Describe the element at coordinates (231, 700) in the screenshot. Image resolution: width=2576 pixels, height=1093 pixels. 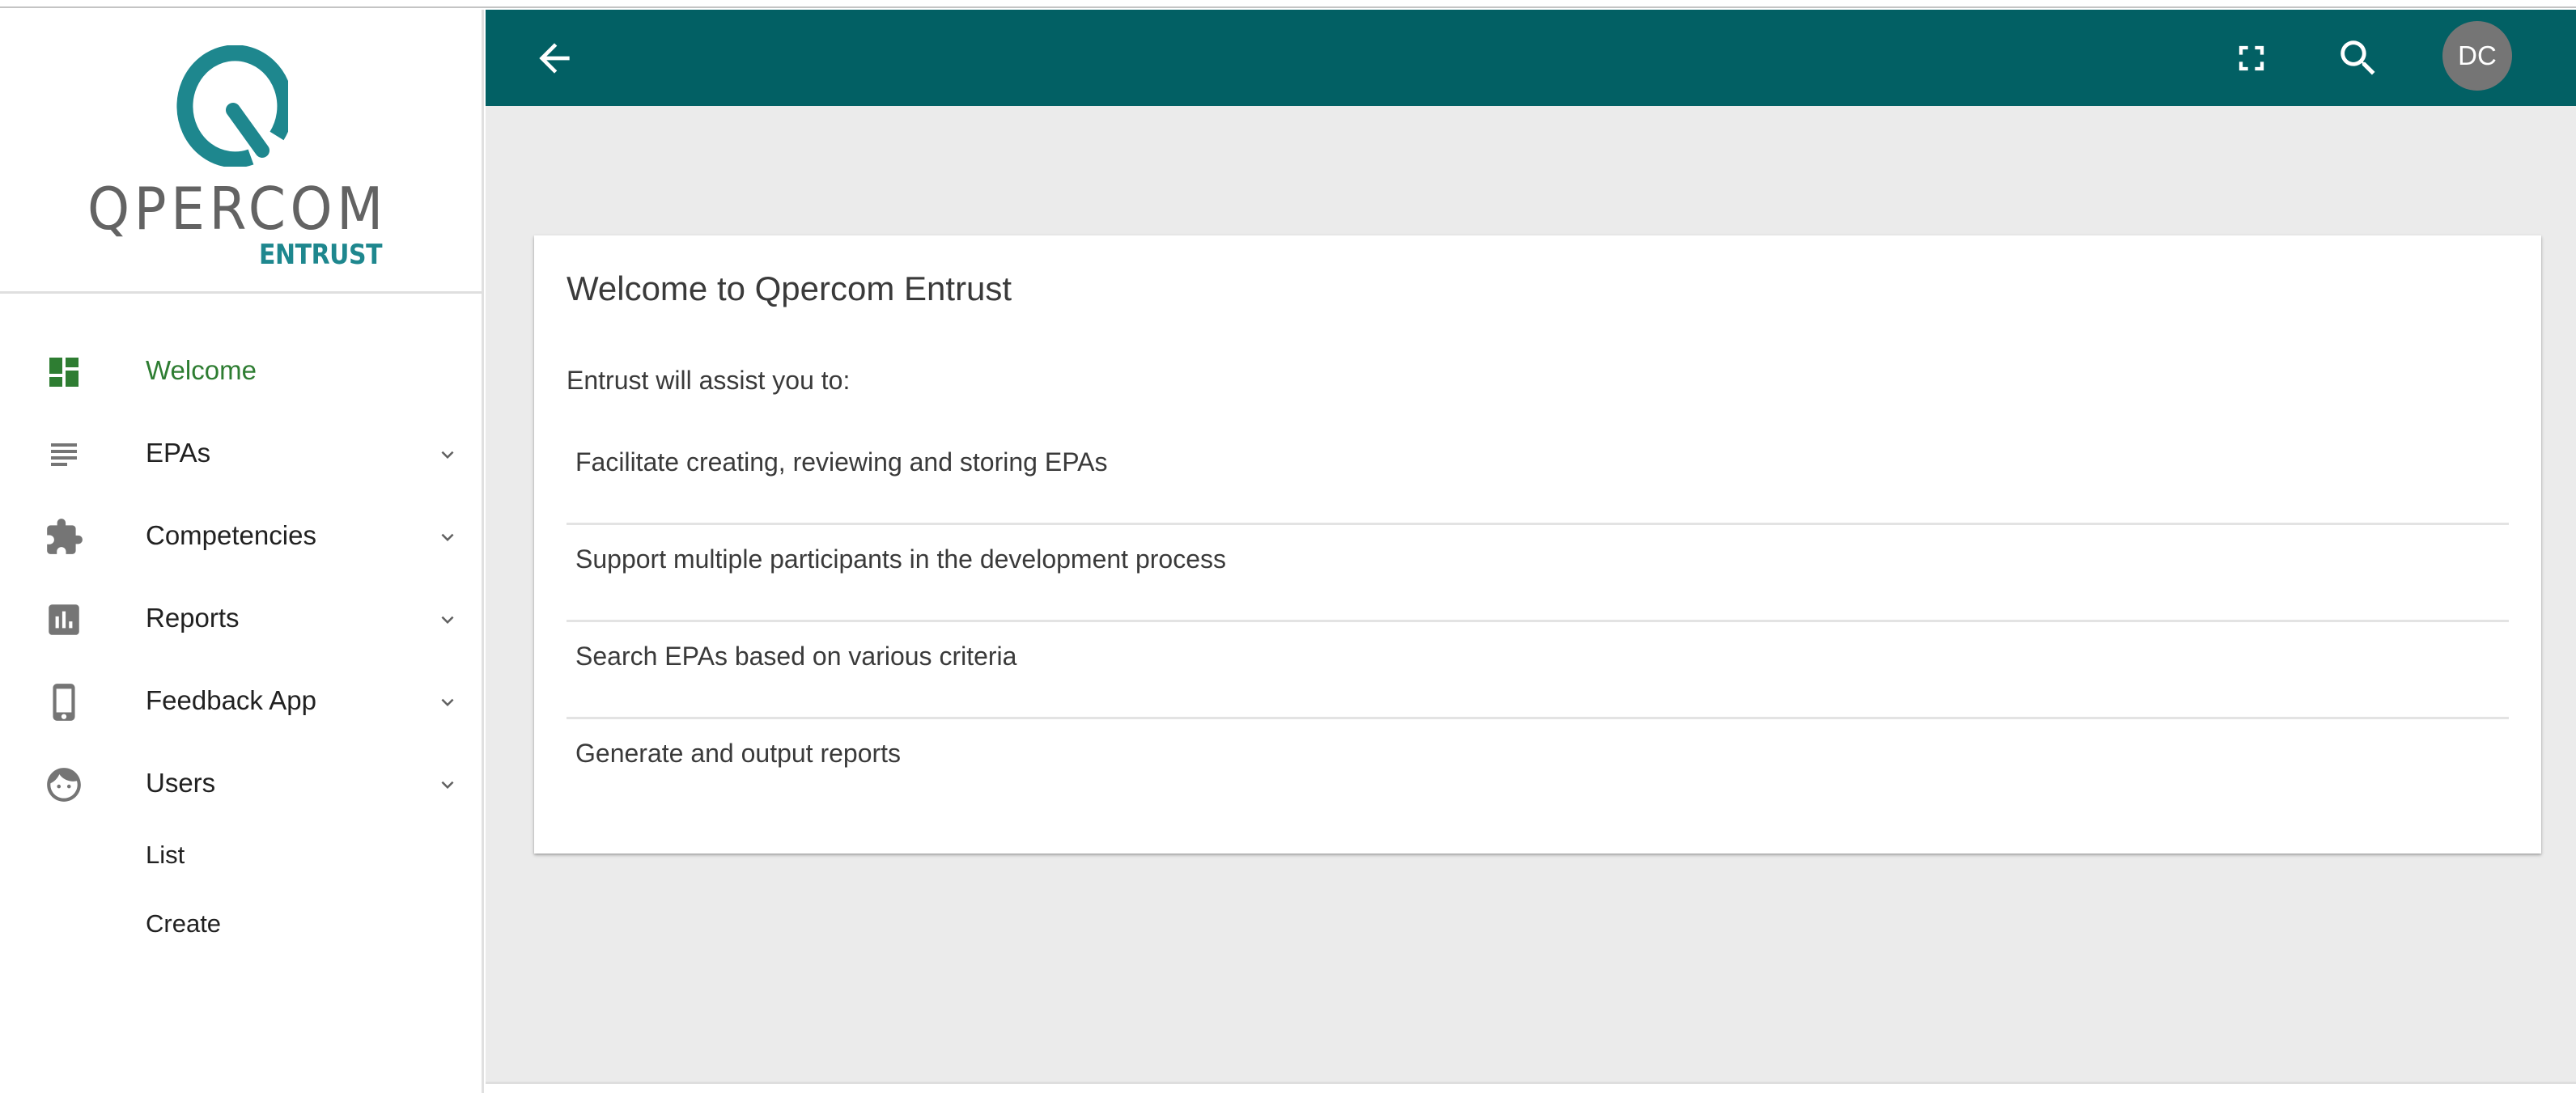
I see `sidebar-item-label: Feedback App` at that location.